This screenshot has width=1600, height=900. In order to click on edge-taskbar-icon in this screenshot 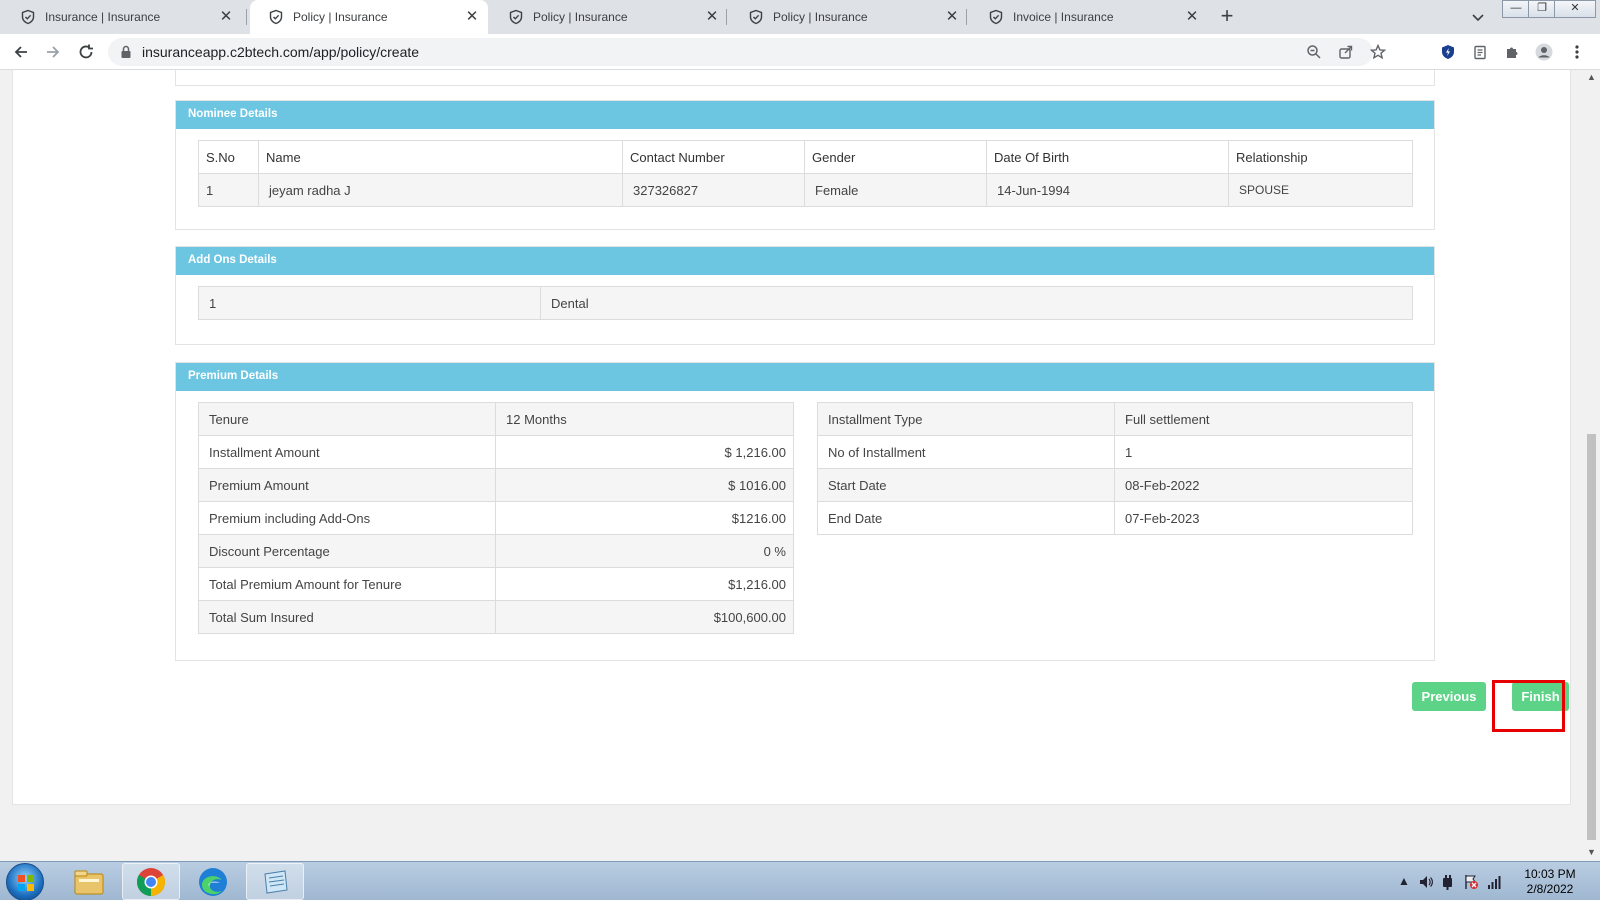, I will do `click(213, 881)`.